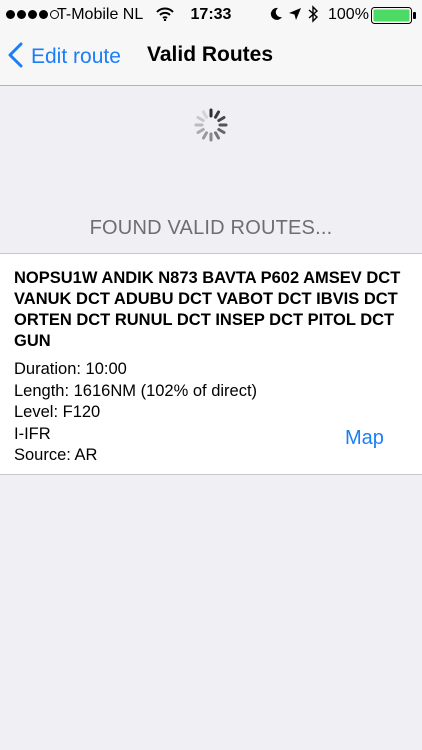 The height and width of the screenshot is (750, 422). I want to click on battery-icon, so click(394, 18).